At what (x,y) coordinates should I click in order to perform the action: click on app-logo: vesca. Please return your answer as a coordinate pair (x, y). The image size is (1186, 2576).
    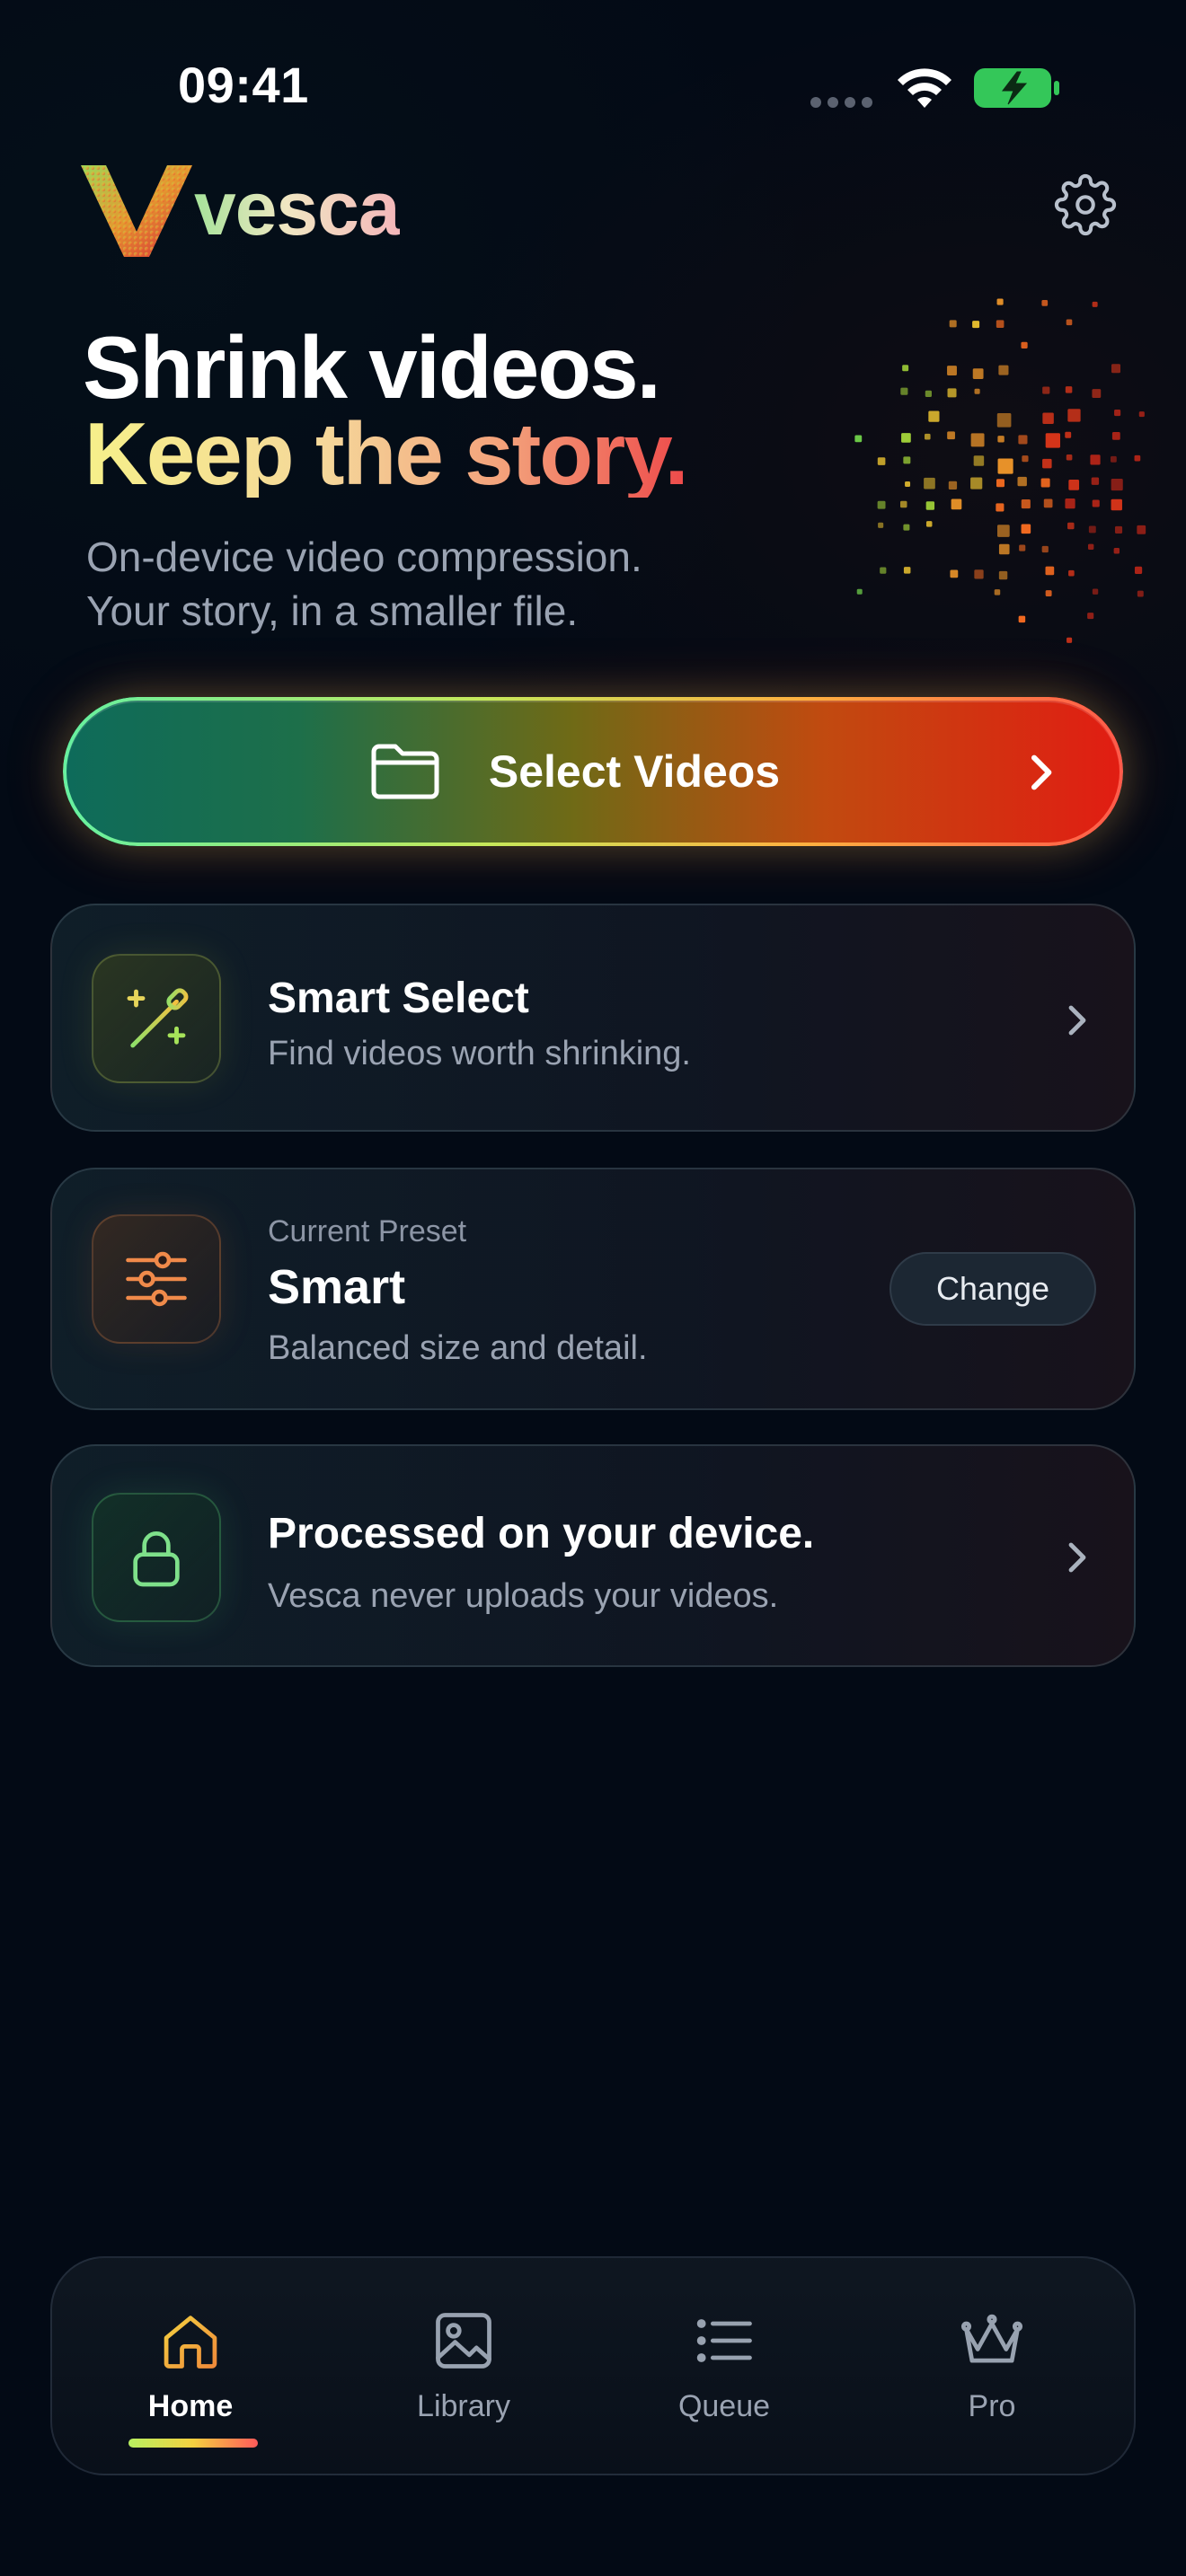
    Looking at the image, I should click on (267, 214).